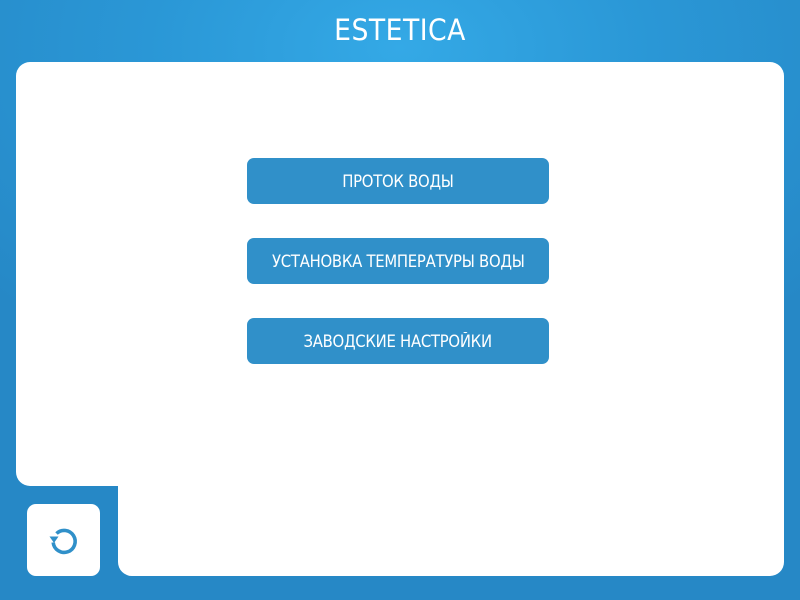 The image size is (800, 600). I want to click on water-flow-label: ПРОТОК ВОДЫ, so click(398, 181).